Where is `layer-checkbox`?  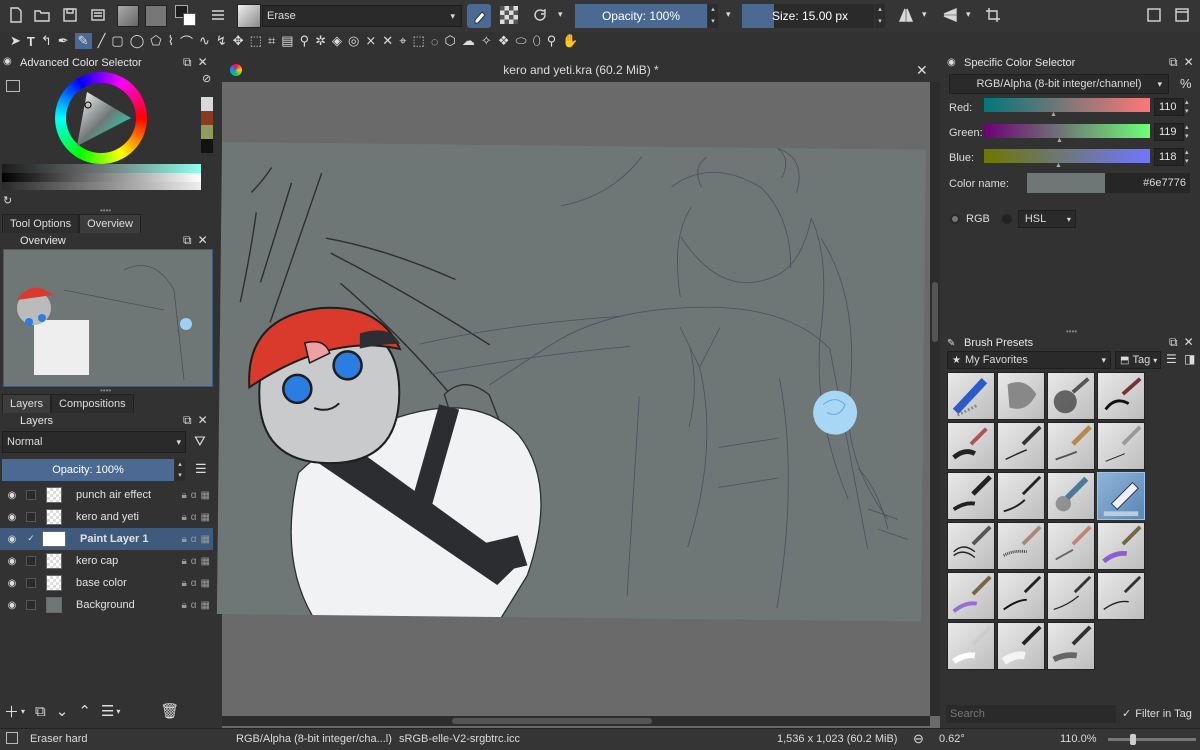 layer-checkbox is located at coordinates (31, 495).